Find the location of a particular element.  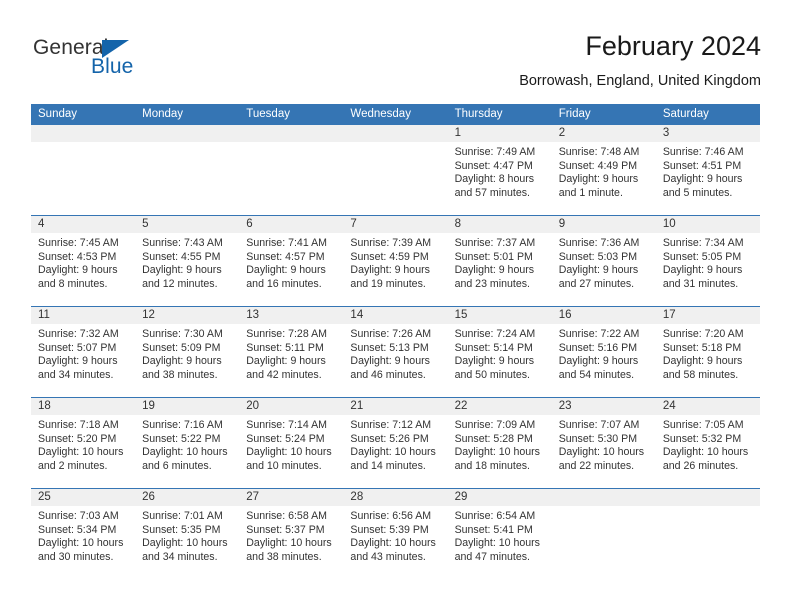

day-number-12: 12 is located at coordinates (187, 315).